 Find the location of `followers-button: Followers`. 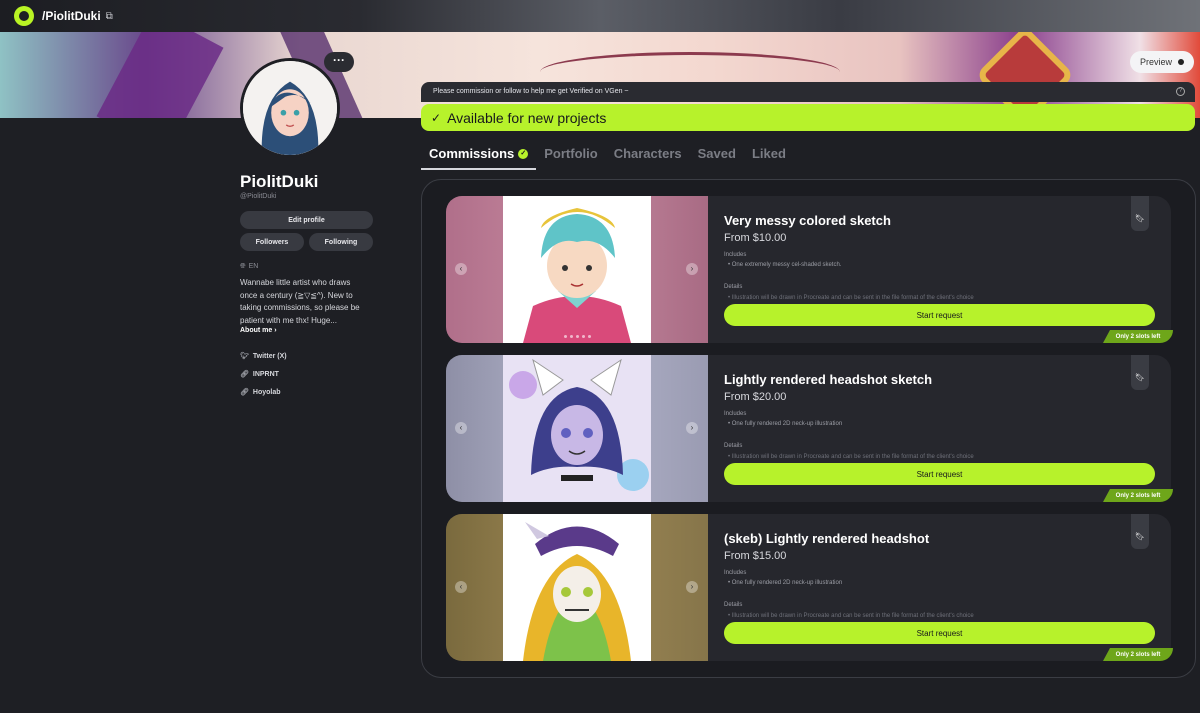

followers-button: Followers is located at coordinates (272, 242).